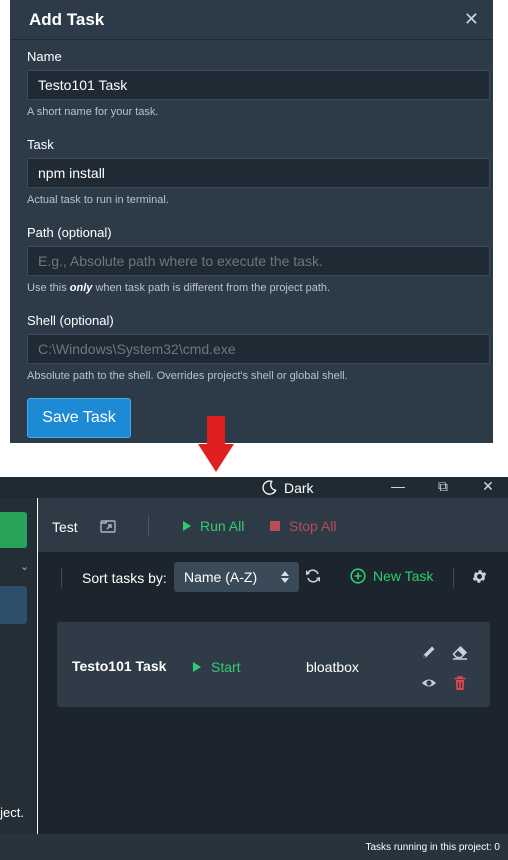  I want to click on shell-field, so click(258, 349).